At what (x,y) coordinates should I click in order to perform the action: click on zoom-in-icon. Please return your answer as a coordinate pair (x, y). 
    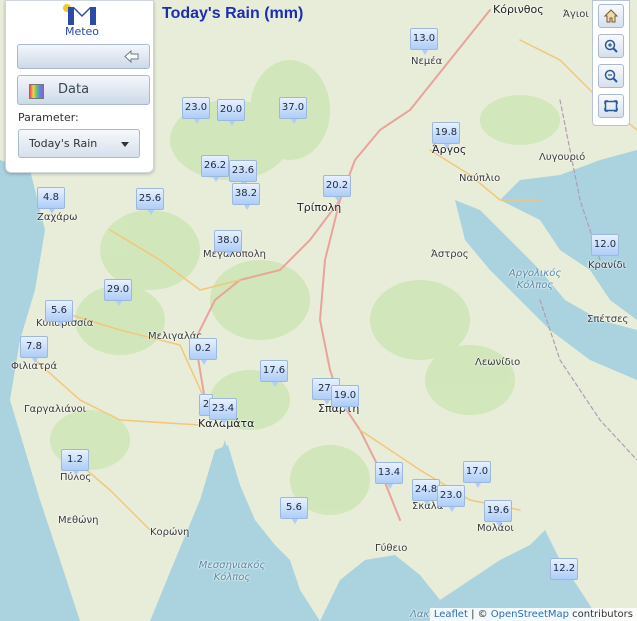
    Looking at the image, I should click on (611, 46).